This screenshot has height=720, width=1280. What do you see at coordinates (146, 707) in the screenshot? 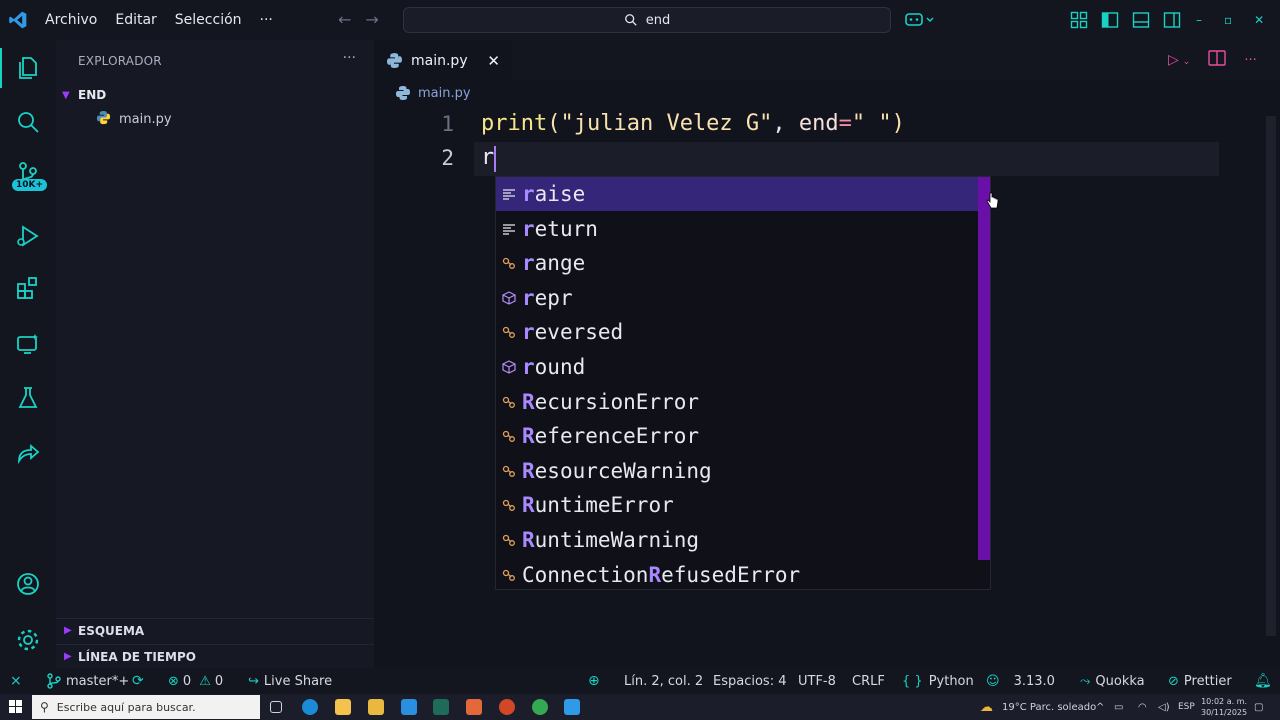
I see `taskbar-search: ⚲ Escribe aquí para buscar.` at bounding box center [146, 707].